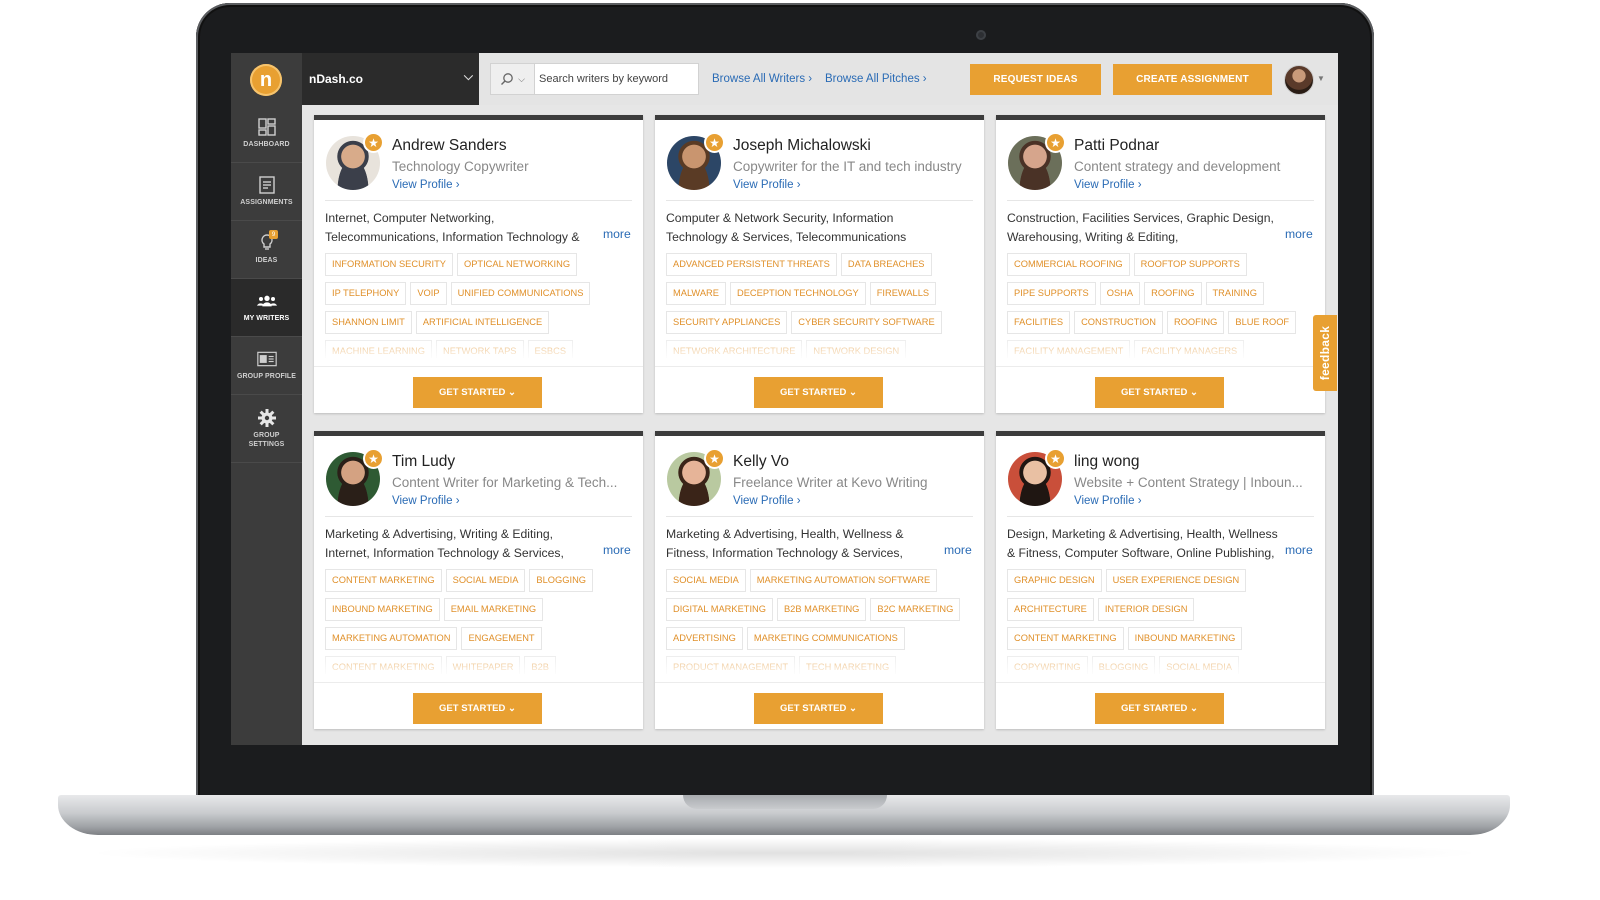 The image size is (1600, 900). Describe the element at coordinates (1321, 78) in the screenshot. I see `caret-down-icon: ▼` at that location.